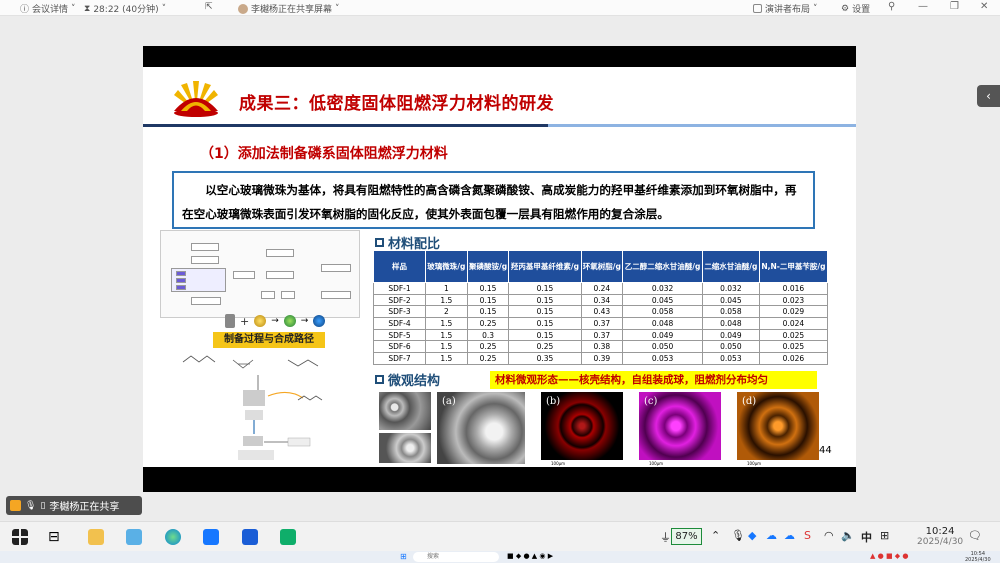 This screenshot has height=563, width=1000. I want to click on battery-percent: 87%, so click(686, 536).